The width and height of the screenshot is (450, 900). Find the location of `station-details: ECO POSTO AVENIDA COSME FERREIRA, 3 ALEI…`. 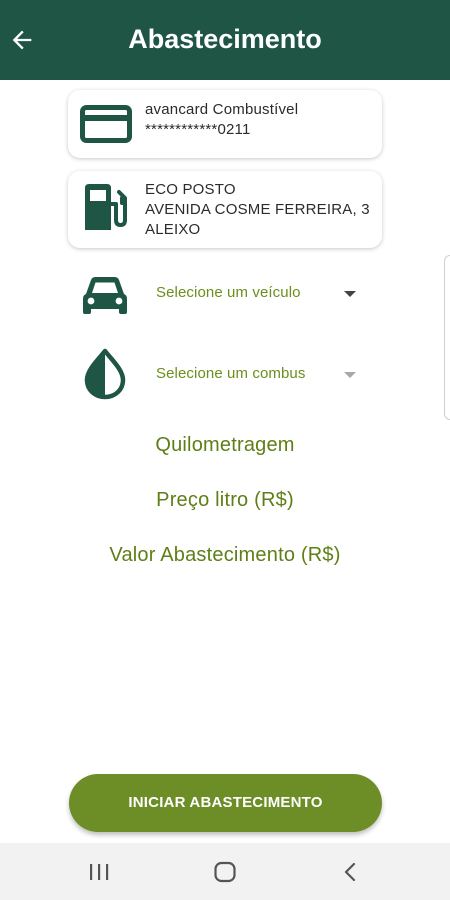

station-details: ECO POSTO AVENIDA COSME FERREIRA, 3 ALEI… is located at coordinates (263, 210).